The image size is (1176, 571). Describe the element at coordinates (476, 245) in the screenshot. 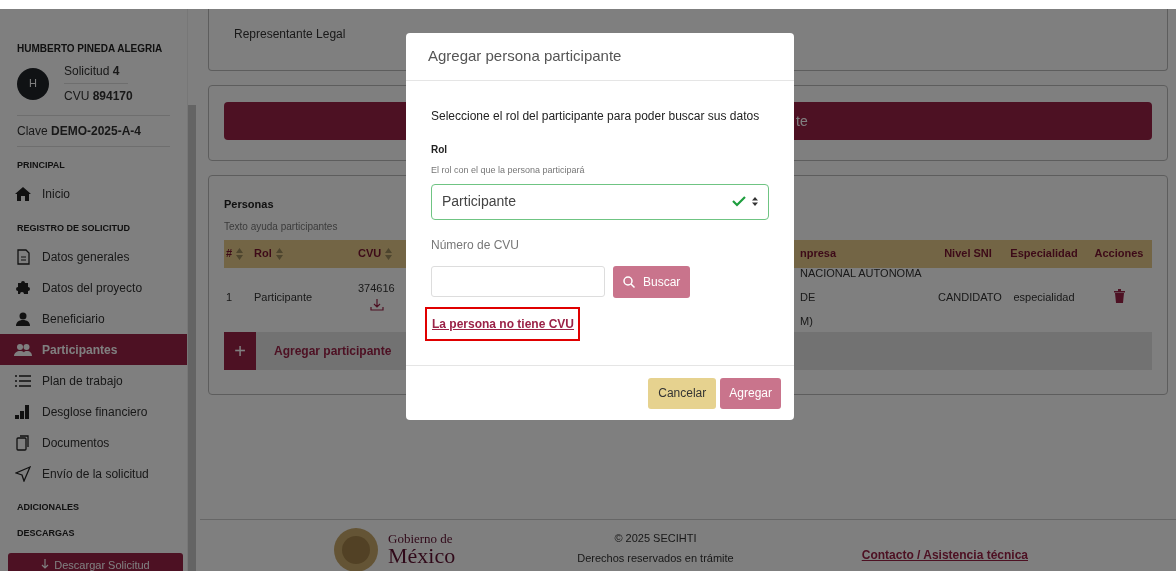

I see `field-label: Número de CVU` at that location.